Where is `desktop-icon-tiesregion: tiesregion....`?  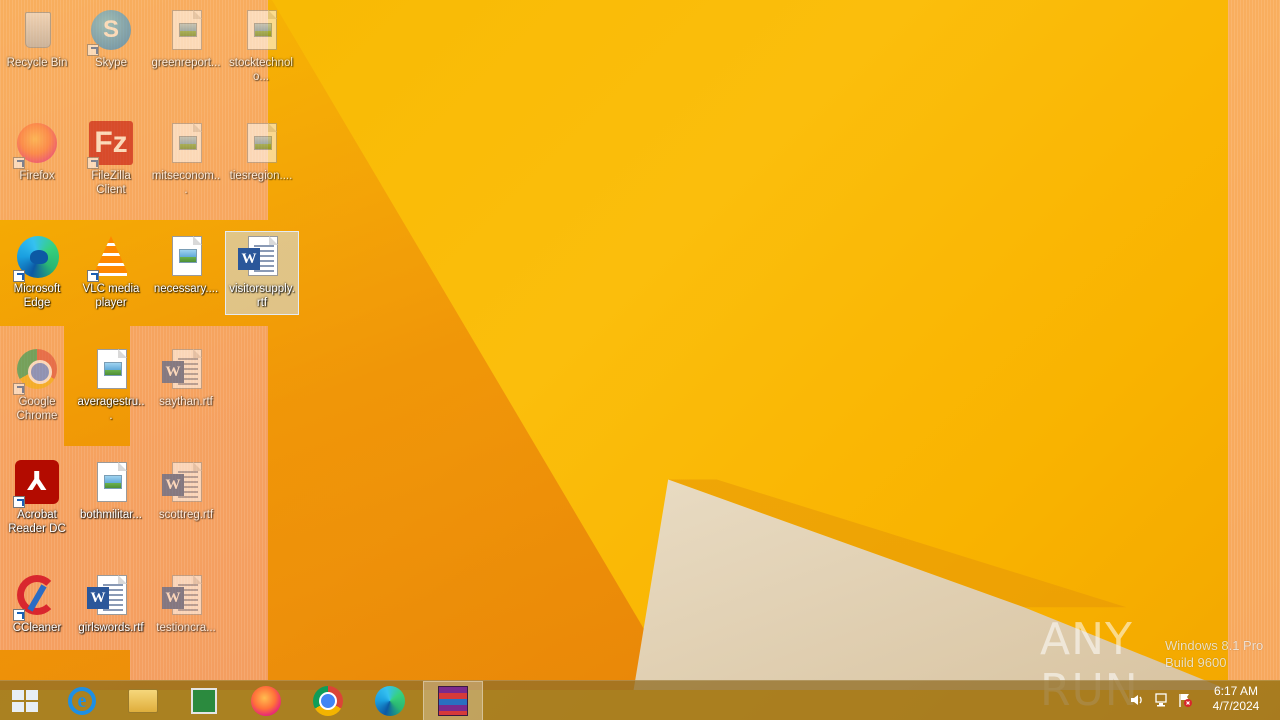 desktop-icon-tiesregion: tiesregion.... is located at coordinates (261, 161).